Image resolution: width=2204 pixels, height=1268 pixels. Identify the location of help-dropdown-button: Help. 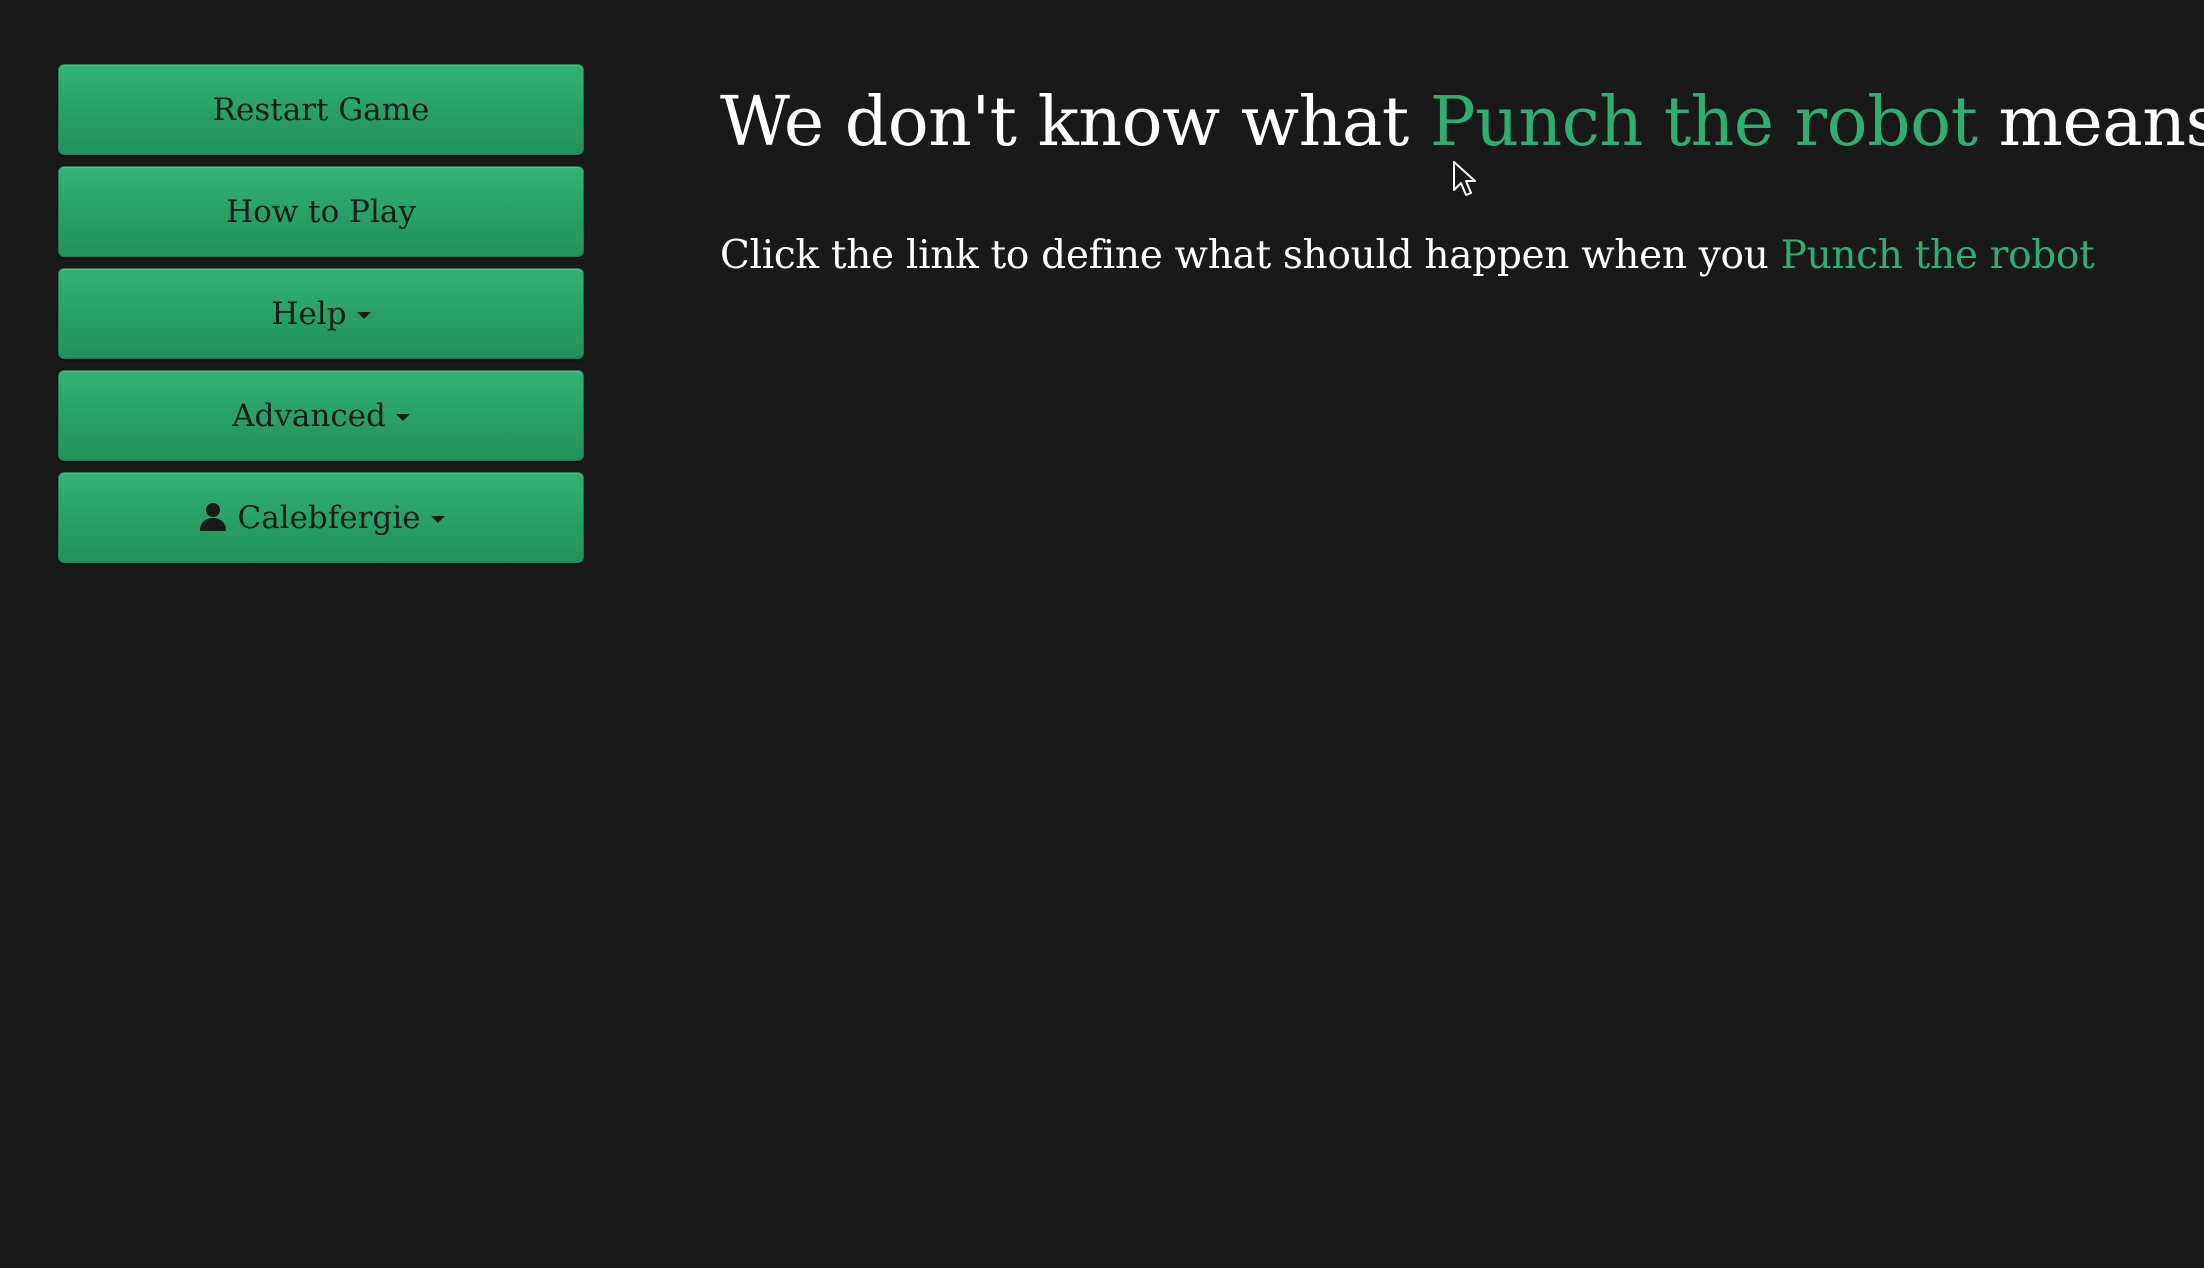
(321, 313).